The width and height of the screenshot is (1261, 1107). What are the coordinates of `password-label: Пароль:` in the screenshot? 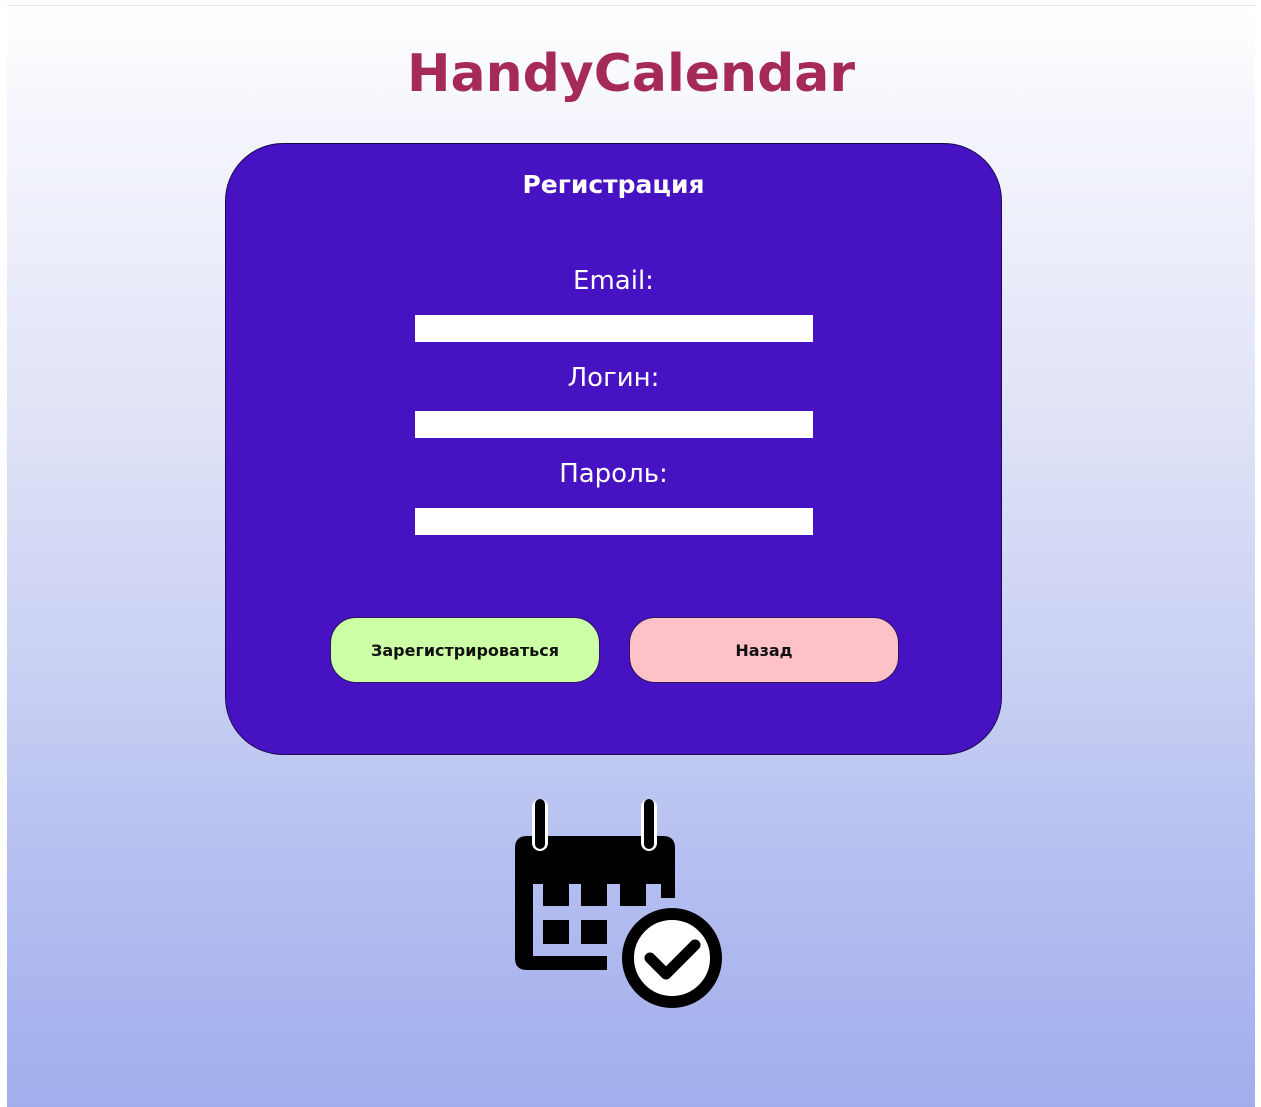 It's located at (613, 474).